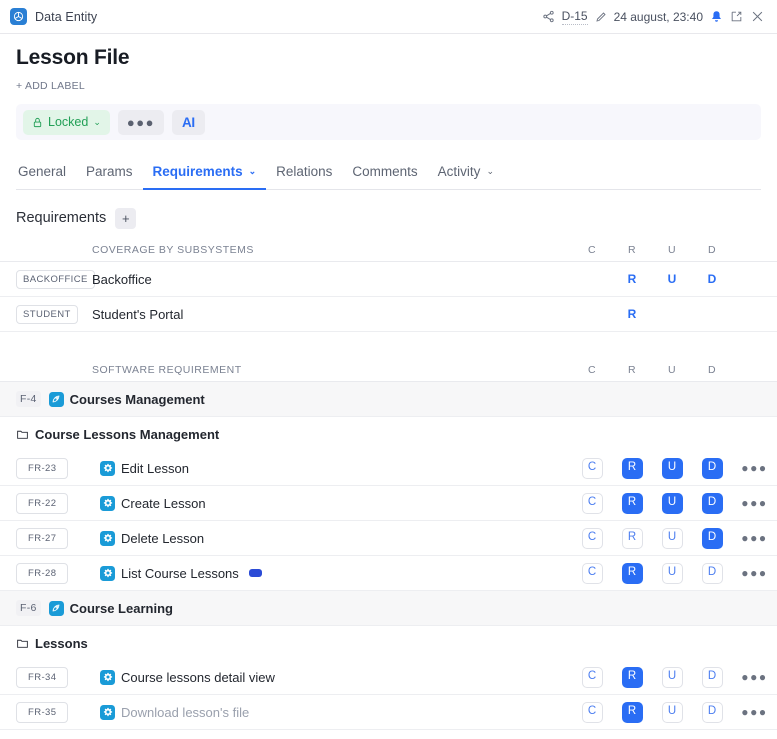 This screenshot has height=739, width=777. I want to click on entity-header: Lesson File + ADD LABEL, so click(388, 63).